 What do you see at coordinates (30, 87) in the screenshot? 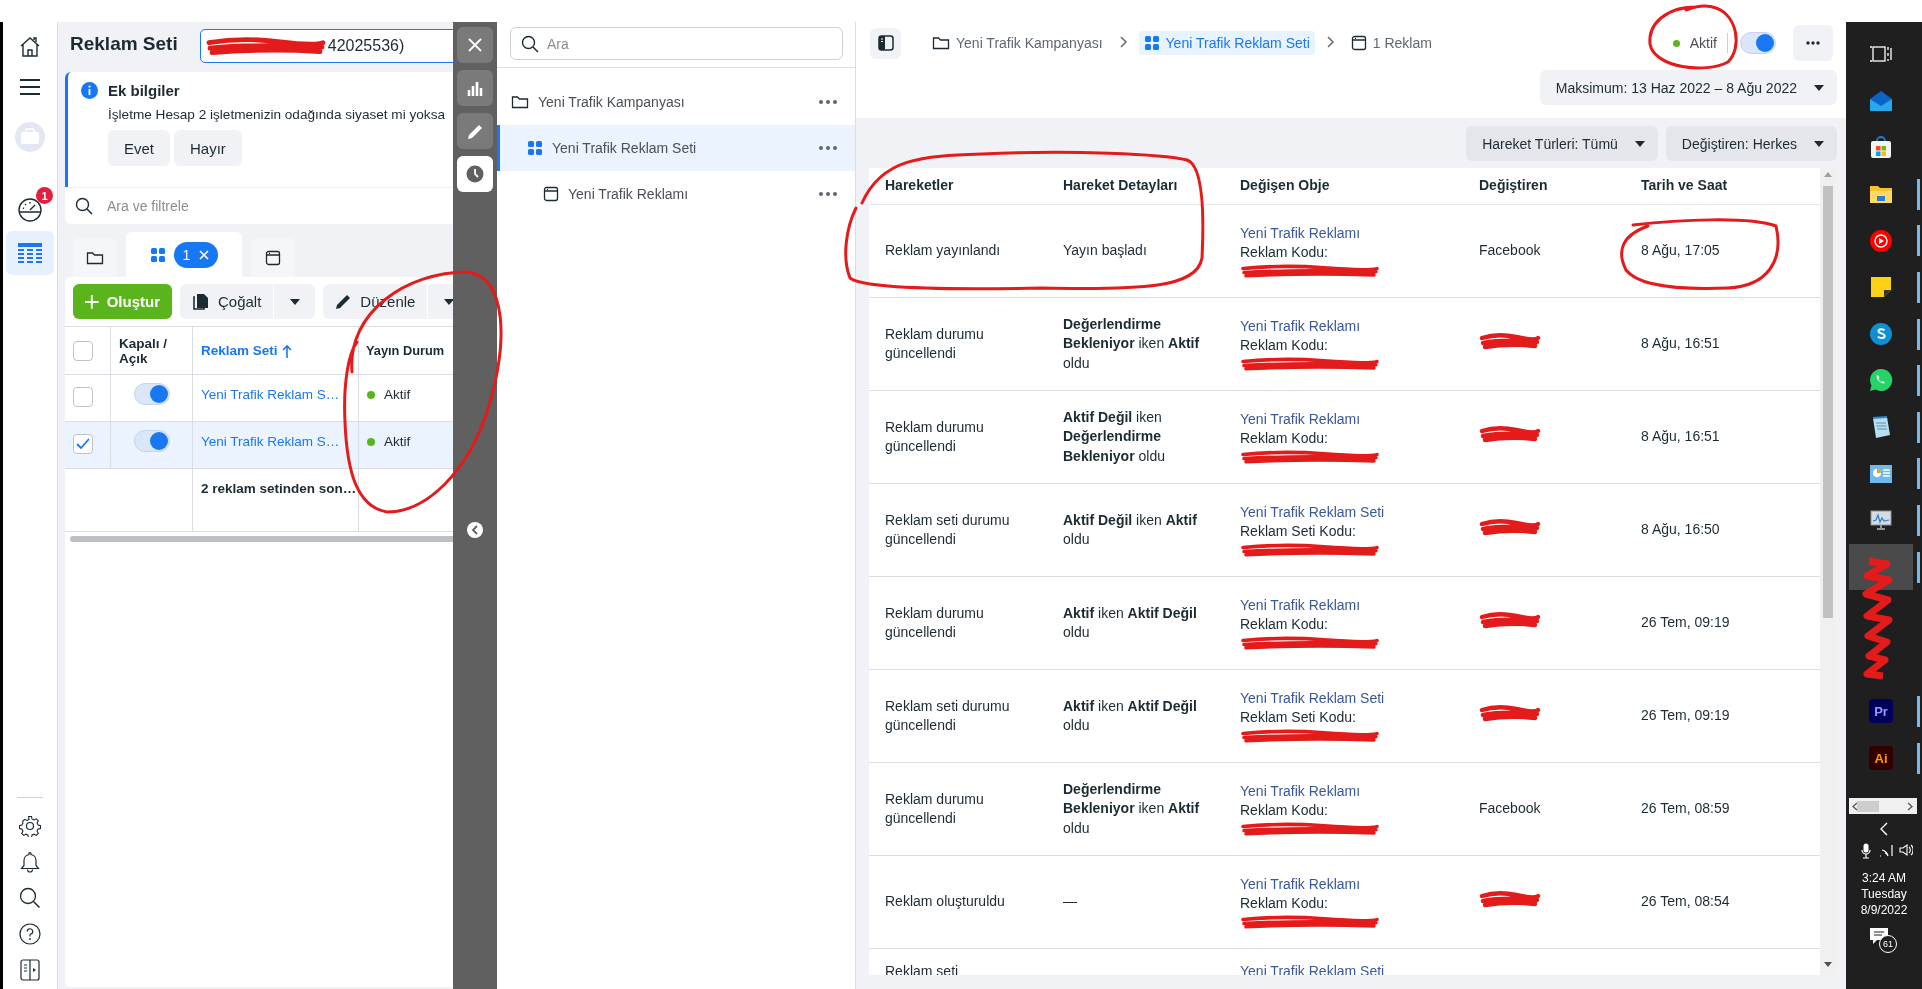
I see `menu-icon` at bounding box center [30, 87].